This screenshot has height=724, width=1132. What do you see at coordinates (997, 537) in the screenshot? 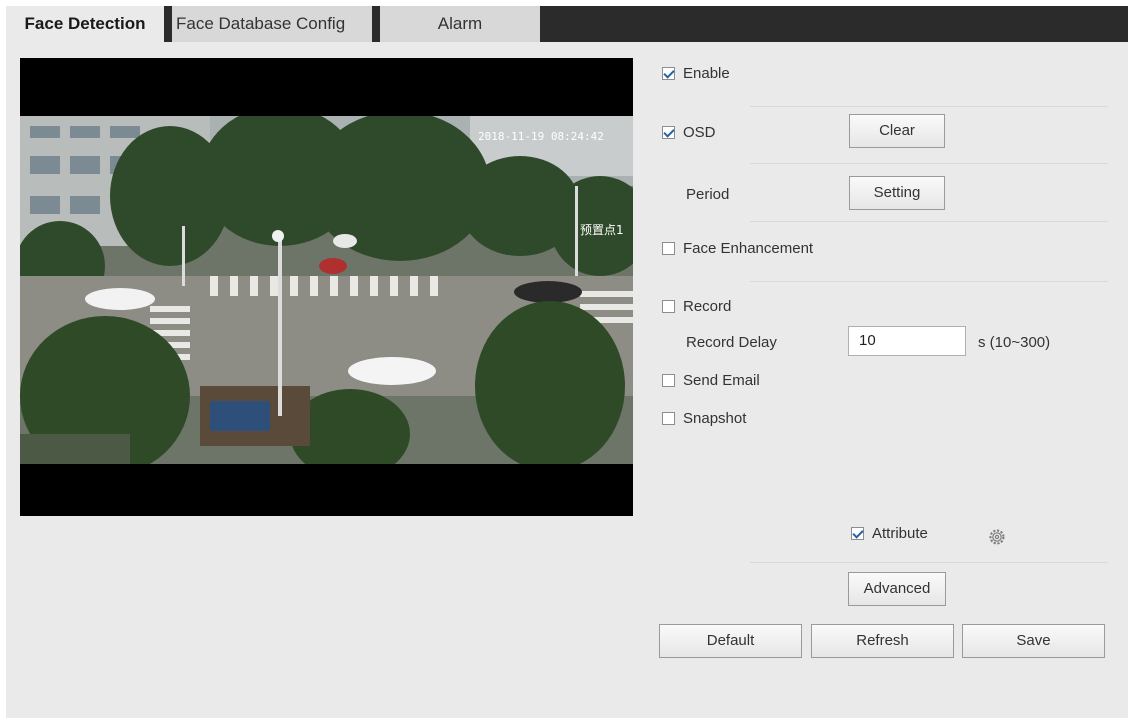
I see `gear-icon` at bounding box center [997, 537].